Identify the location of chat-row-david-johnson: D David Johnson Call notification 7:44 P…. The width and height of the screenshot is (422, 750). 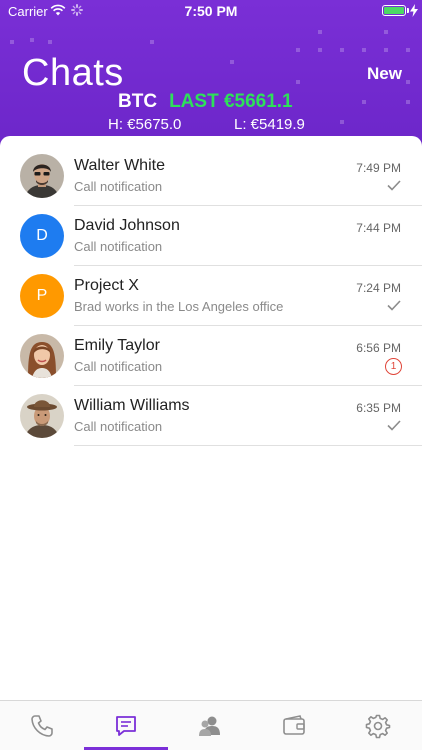
(211, 236).